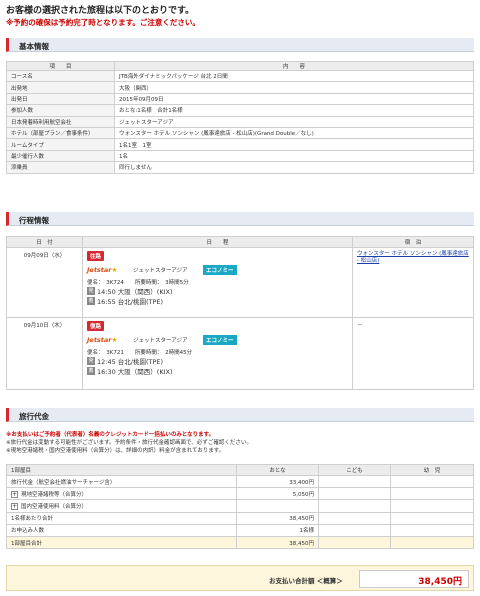 The width and height of the screenshot is (480, 596). Describe the element at coordinates (60, 133) in the screenshot. I see `row-label: ホテル（部屋プラン／食事条件）` at that location.